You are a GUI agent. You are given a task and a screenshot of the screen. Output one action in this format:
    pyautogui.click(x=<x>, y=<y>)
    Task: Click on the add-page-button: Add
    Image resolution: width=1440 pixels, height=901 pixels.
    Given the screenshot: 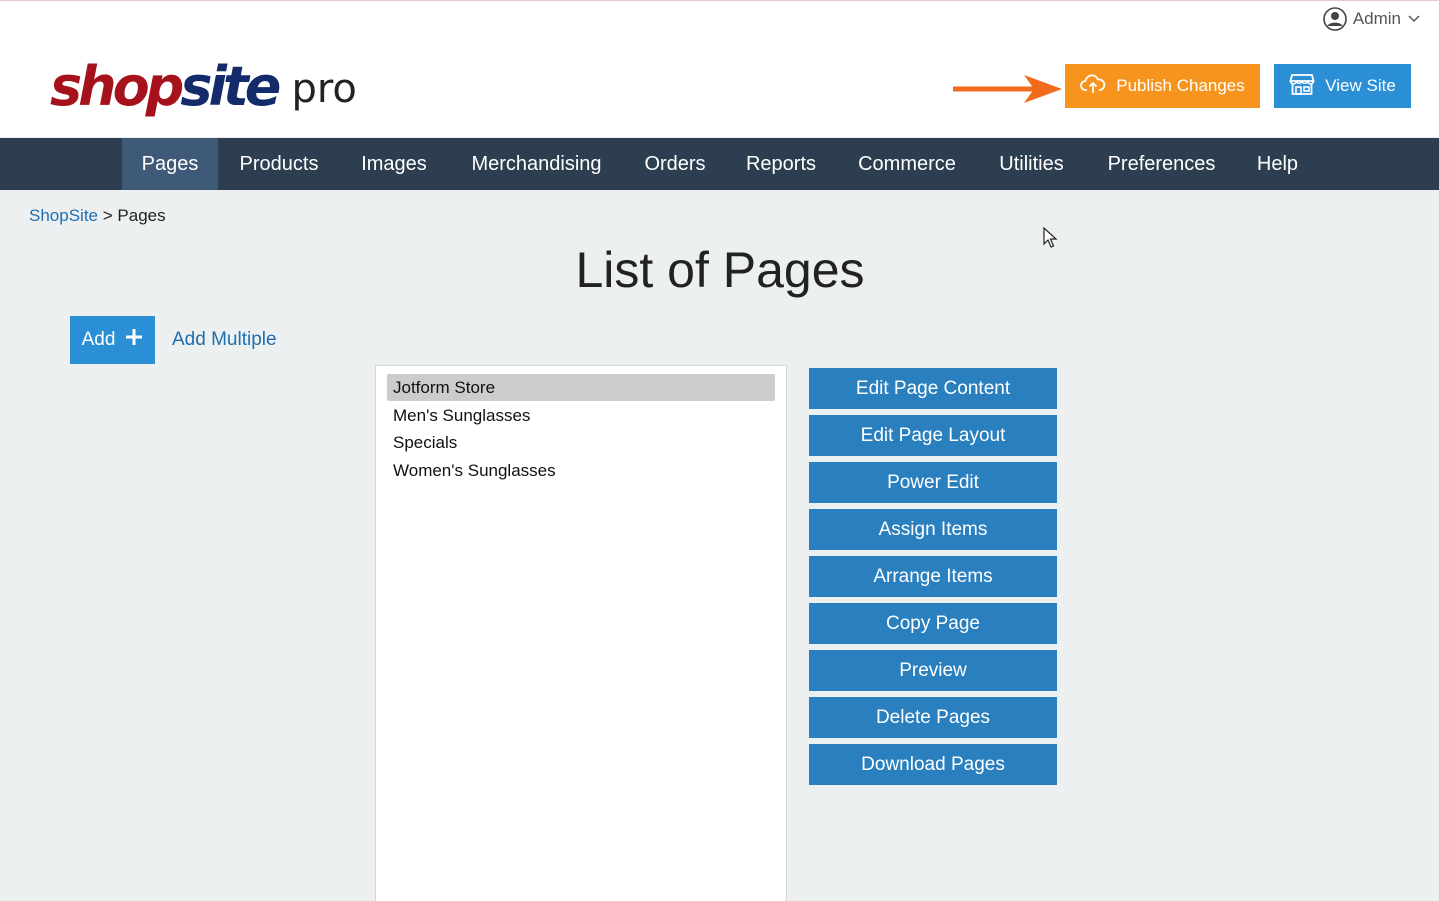 What is the action you would take?
    pyautogui.click(x=112, y=340)
    